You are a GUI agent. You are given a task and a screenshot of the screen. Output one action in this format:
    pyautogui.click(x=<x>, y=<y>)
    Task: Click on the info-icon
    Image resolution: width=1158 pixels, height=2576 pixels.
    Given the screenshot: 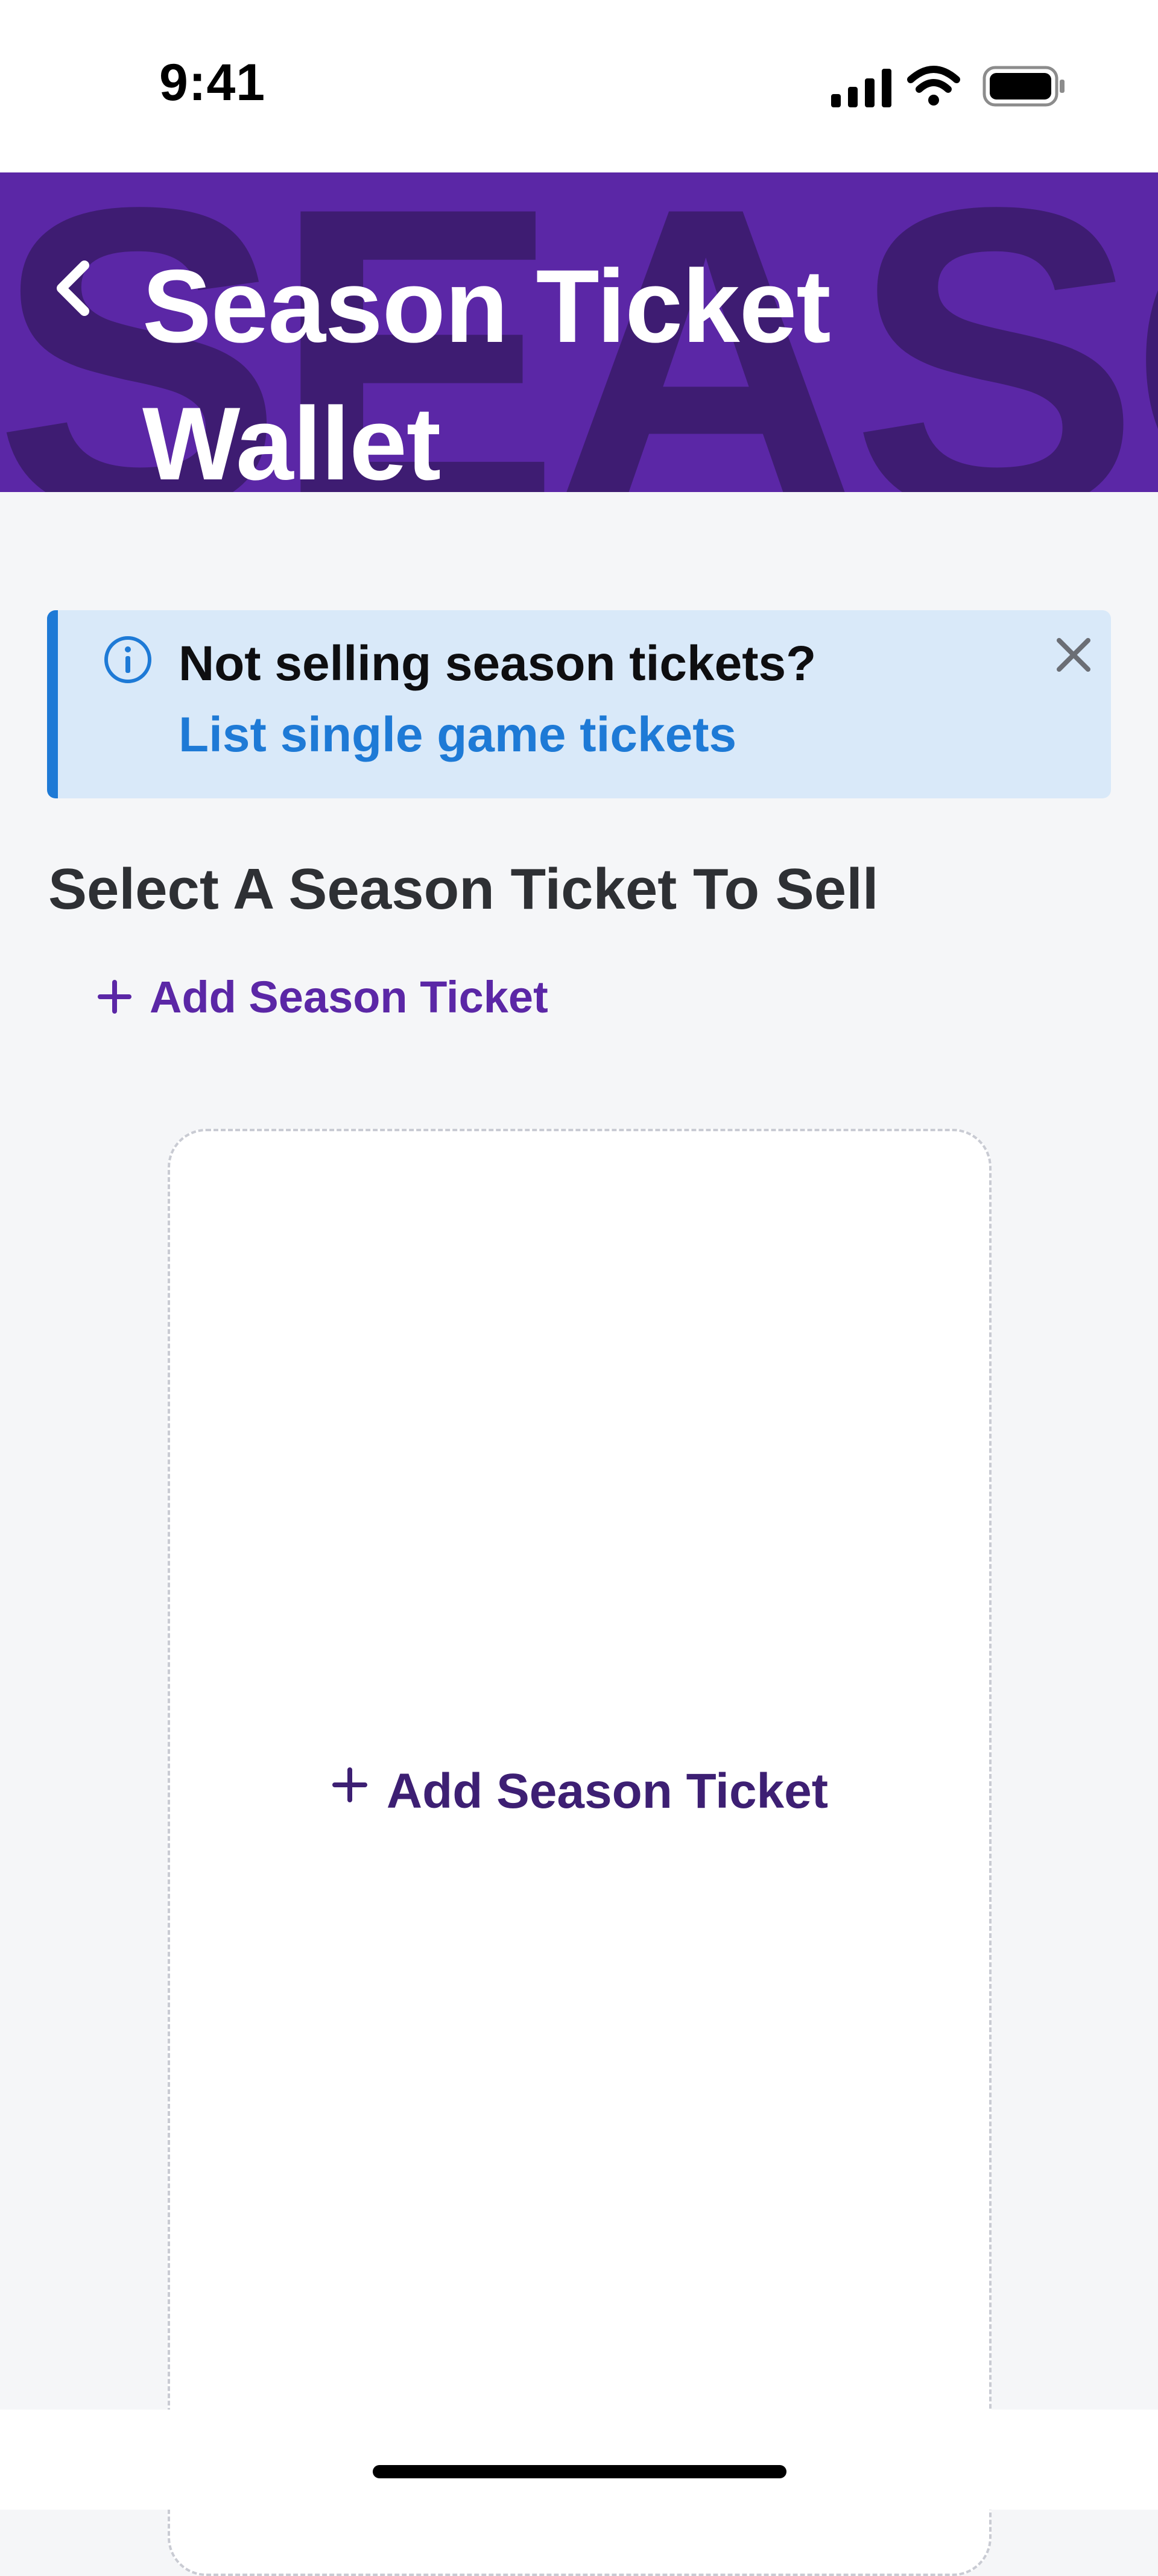 What is the action you would take?
    pyautogui.click(x=127, y=659)
    